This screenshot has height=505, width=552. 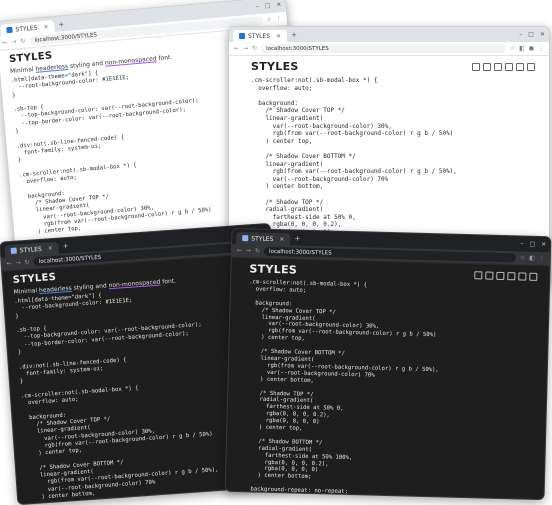 What do you see at coordinates (389, 34) in the screenshot?
I see `tab-strip: STYLES ✕ + – □ ✕` at bounding box center [389, 34].